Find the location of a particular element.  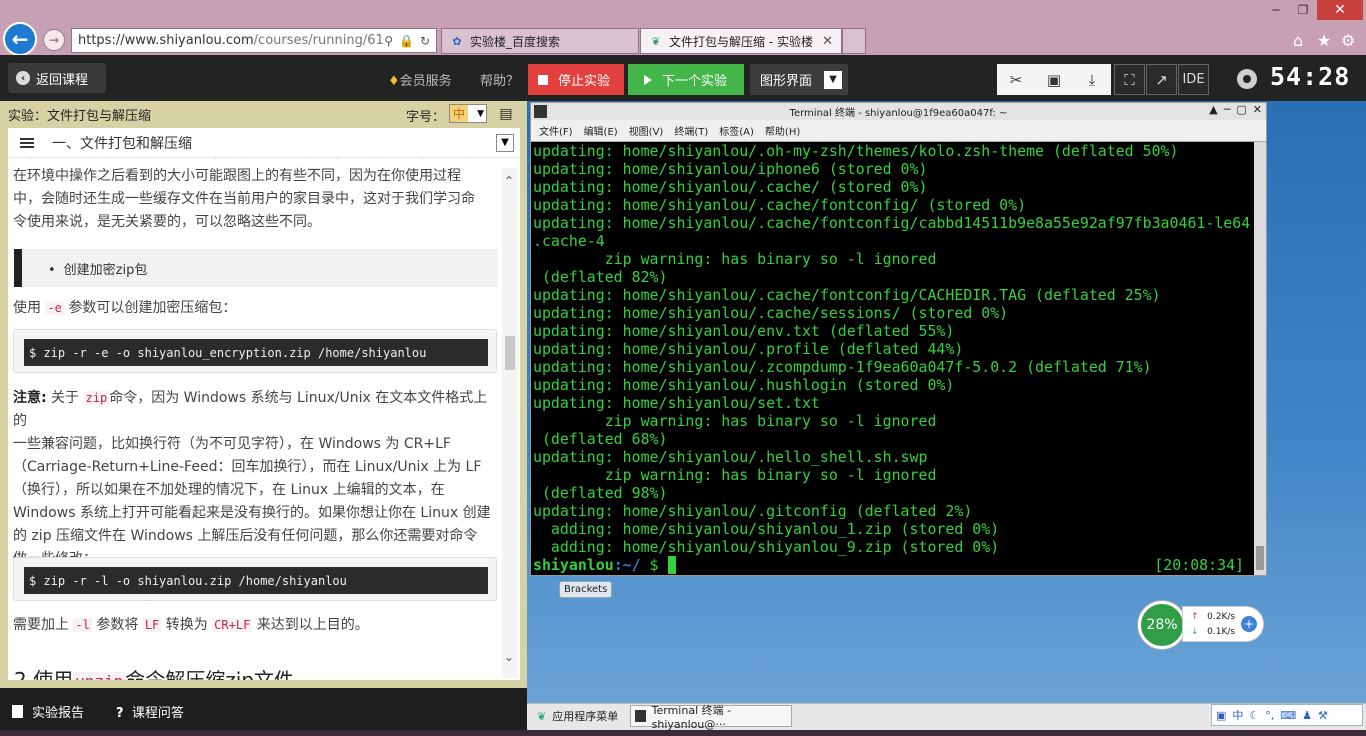

prompt-user: shiyanlou is located at coordinates (573, 565).